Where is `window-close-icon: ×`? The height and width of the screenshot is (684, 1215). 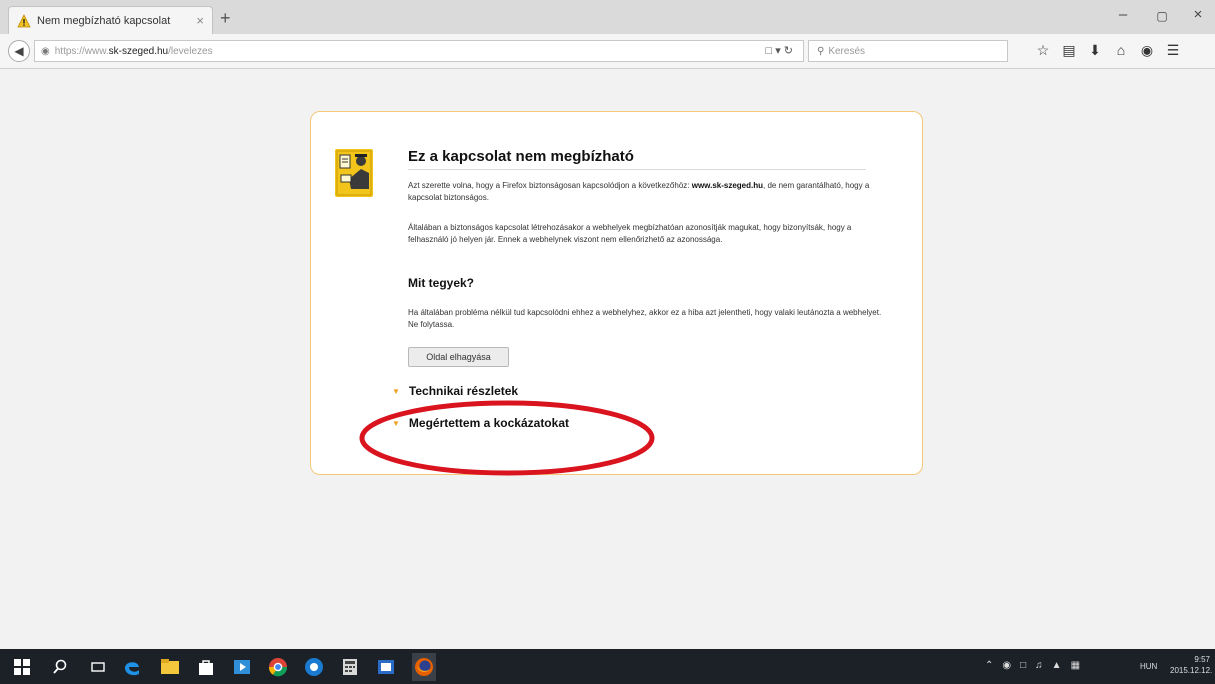 window-close-icon: × is located at coordinates (1198, 14).